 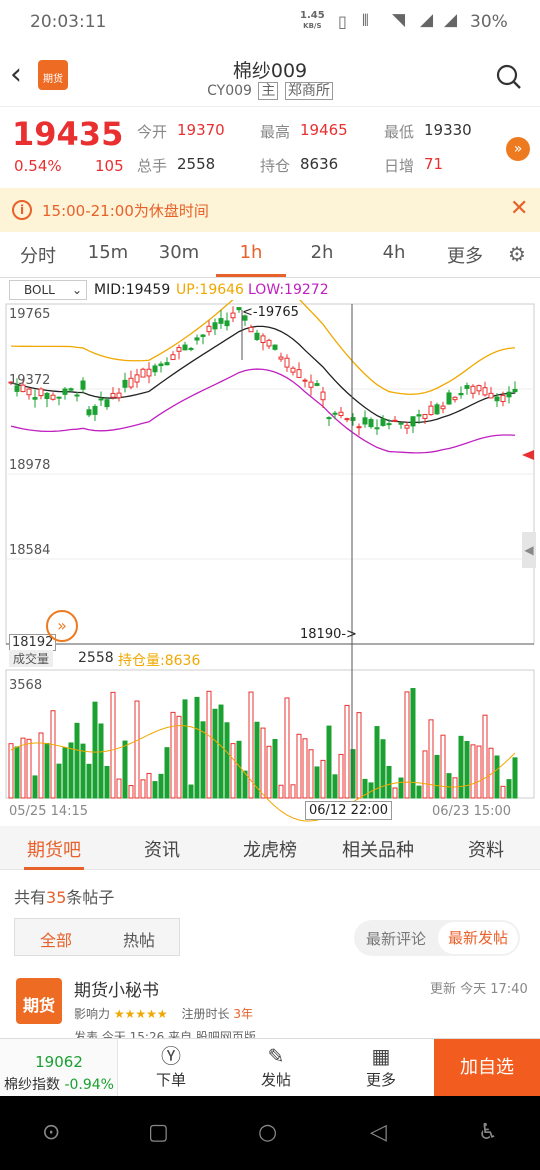 What do you see at coordinates (30, 314) in the screenshot?
I see `y-tick-0: 19765` at bounding box center [30, 314].